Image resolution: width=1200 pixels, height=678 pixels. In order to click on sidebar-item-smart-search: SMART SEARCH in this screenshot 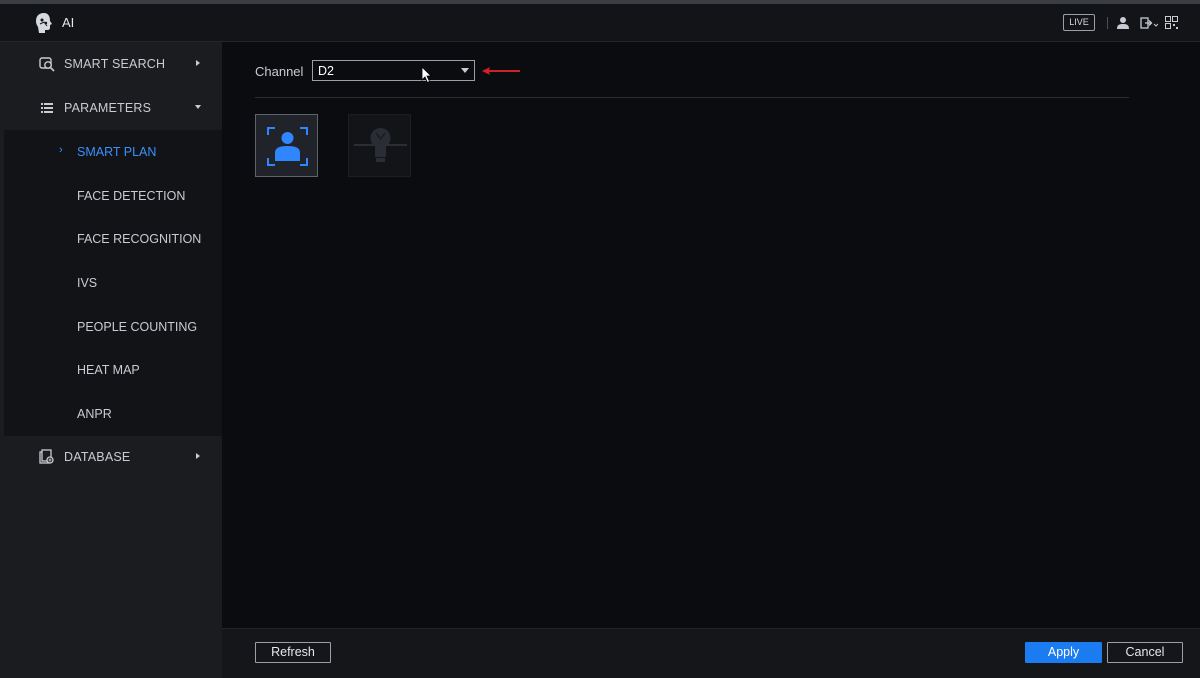, I will do `click(113, 64)`.